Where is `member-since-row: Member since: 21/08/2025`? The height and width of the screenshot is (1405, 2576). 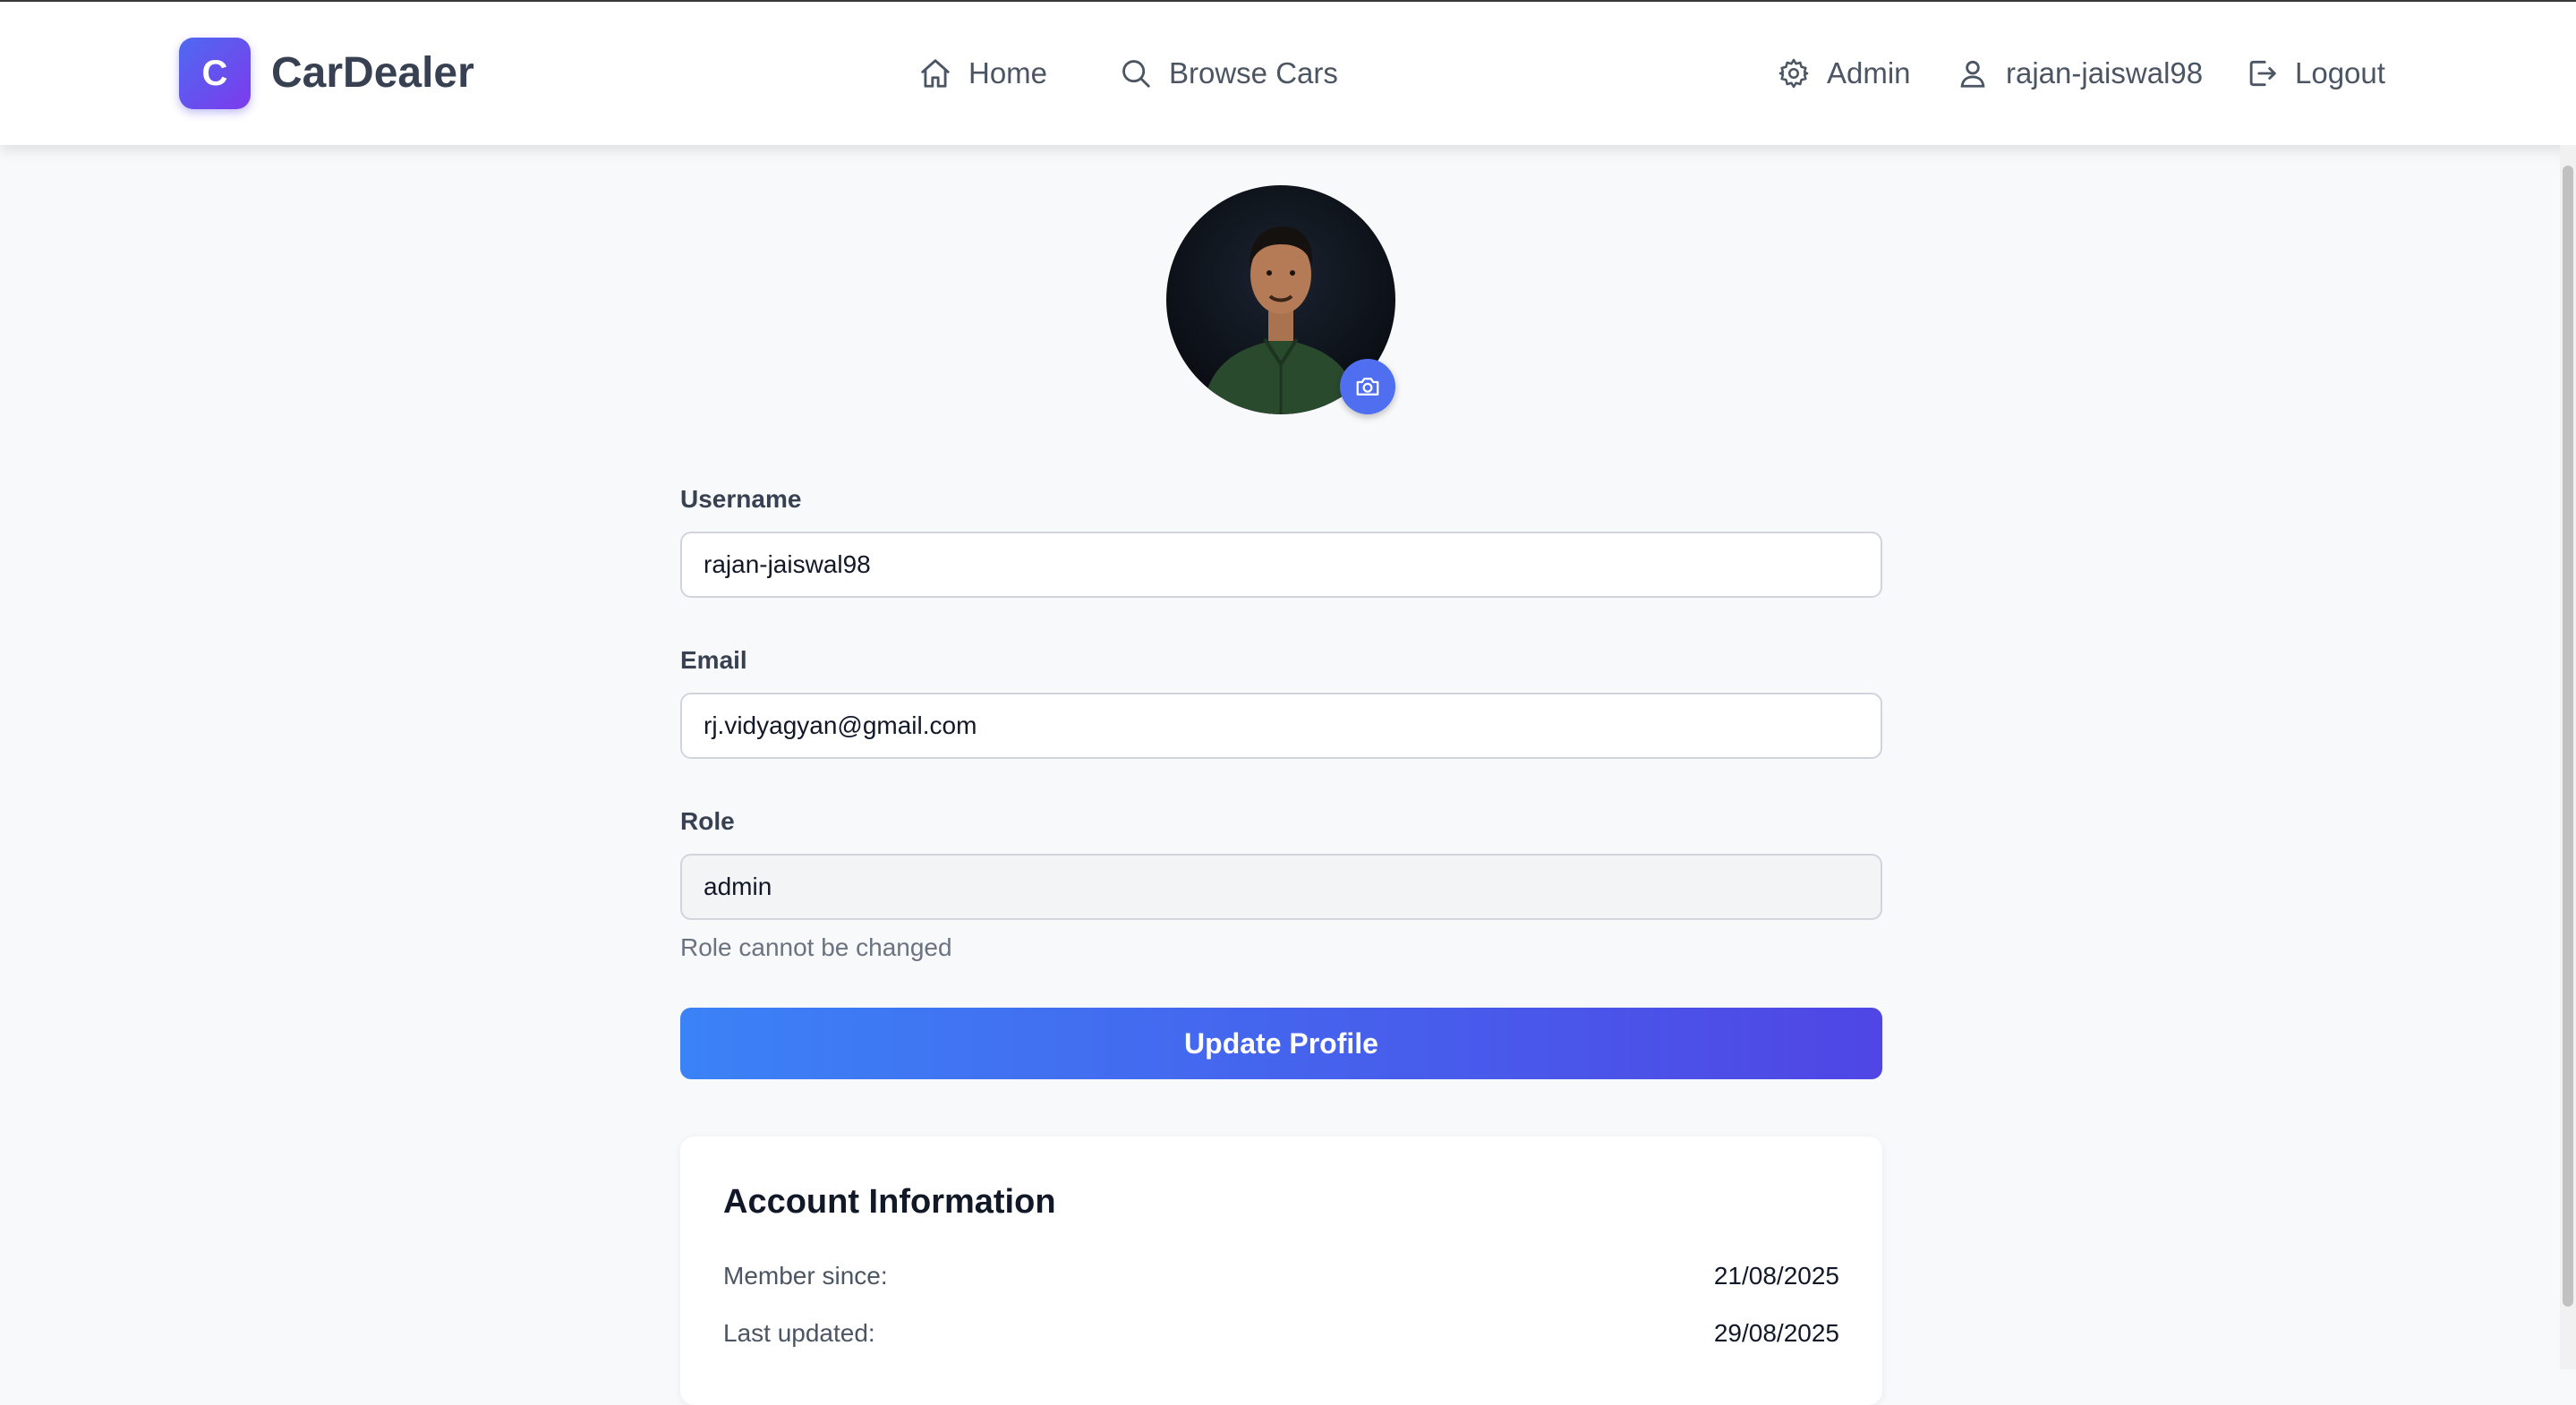
member-since-row: Member since: 21/08/2025 is located at coordinates (1281, 1280).